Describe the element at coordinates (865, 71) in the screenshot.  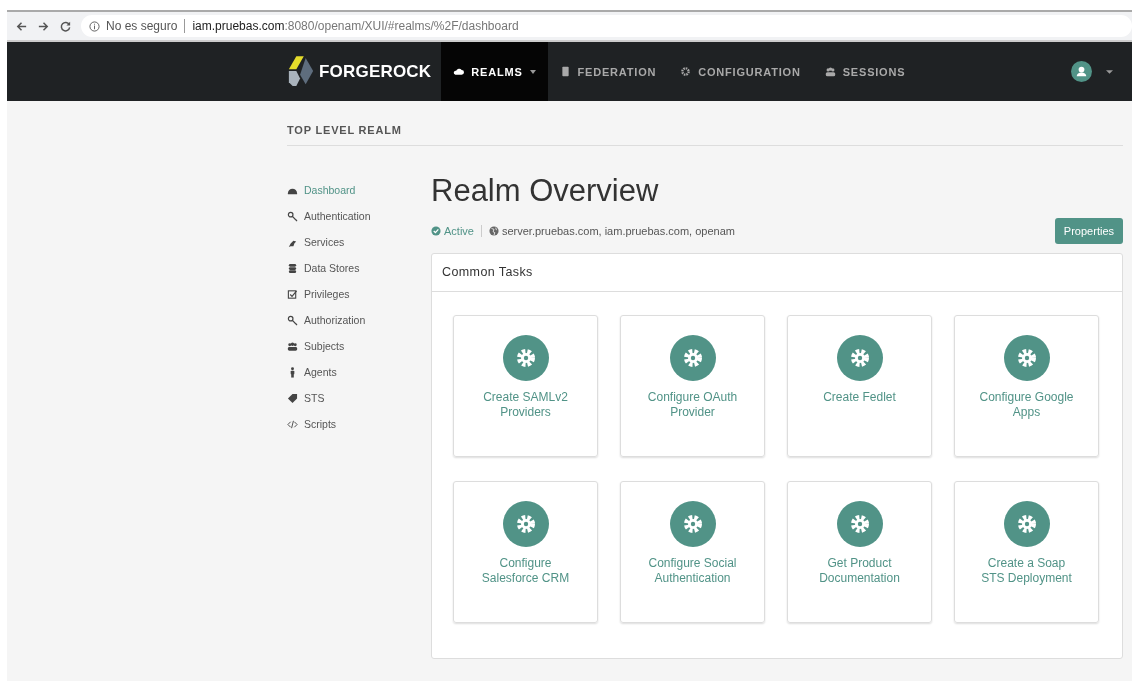
I see `nav-tab: SESSIONS` at that location.